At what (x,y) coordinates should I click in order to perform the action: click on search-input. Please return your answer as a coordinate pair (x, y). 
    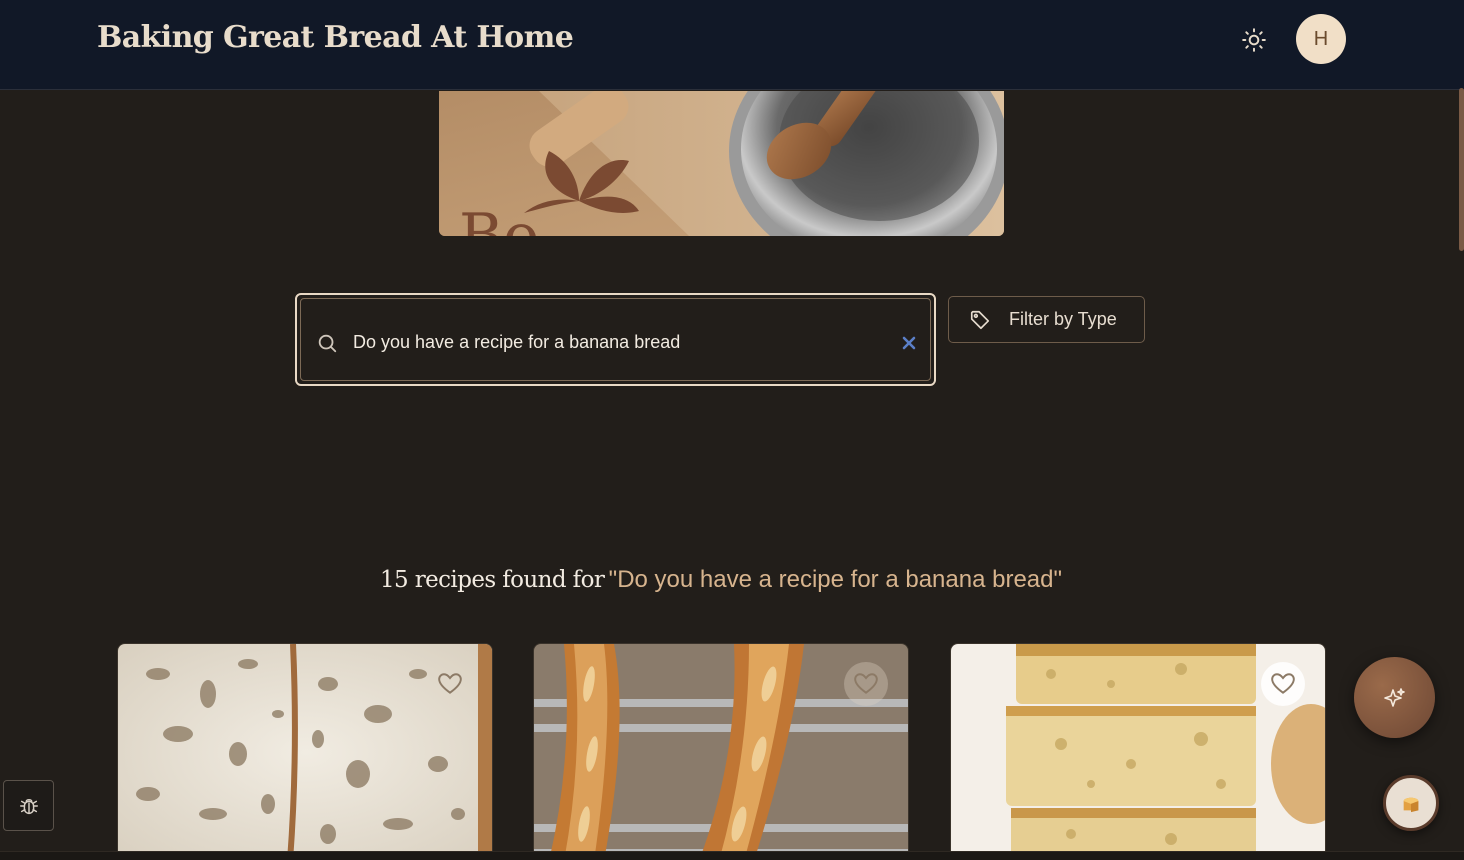
    Looking at the image, I should click on (621, 342).